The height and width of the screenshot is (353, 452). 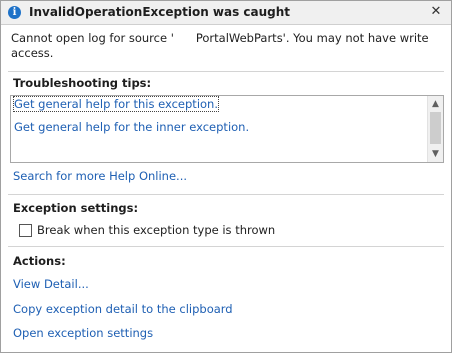 What do you see at coordinates (39, 261) in the screenshot?
I see `actions-heading: Actions:` at bounding box center [39, 261].